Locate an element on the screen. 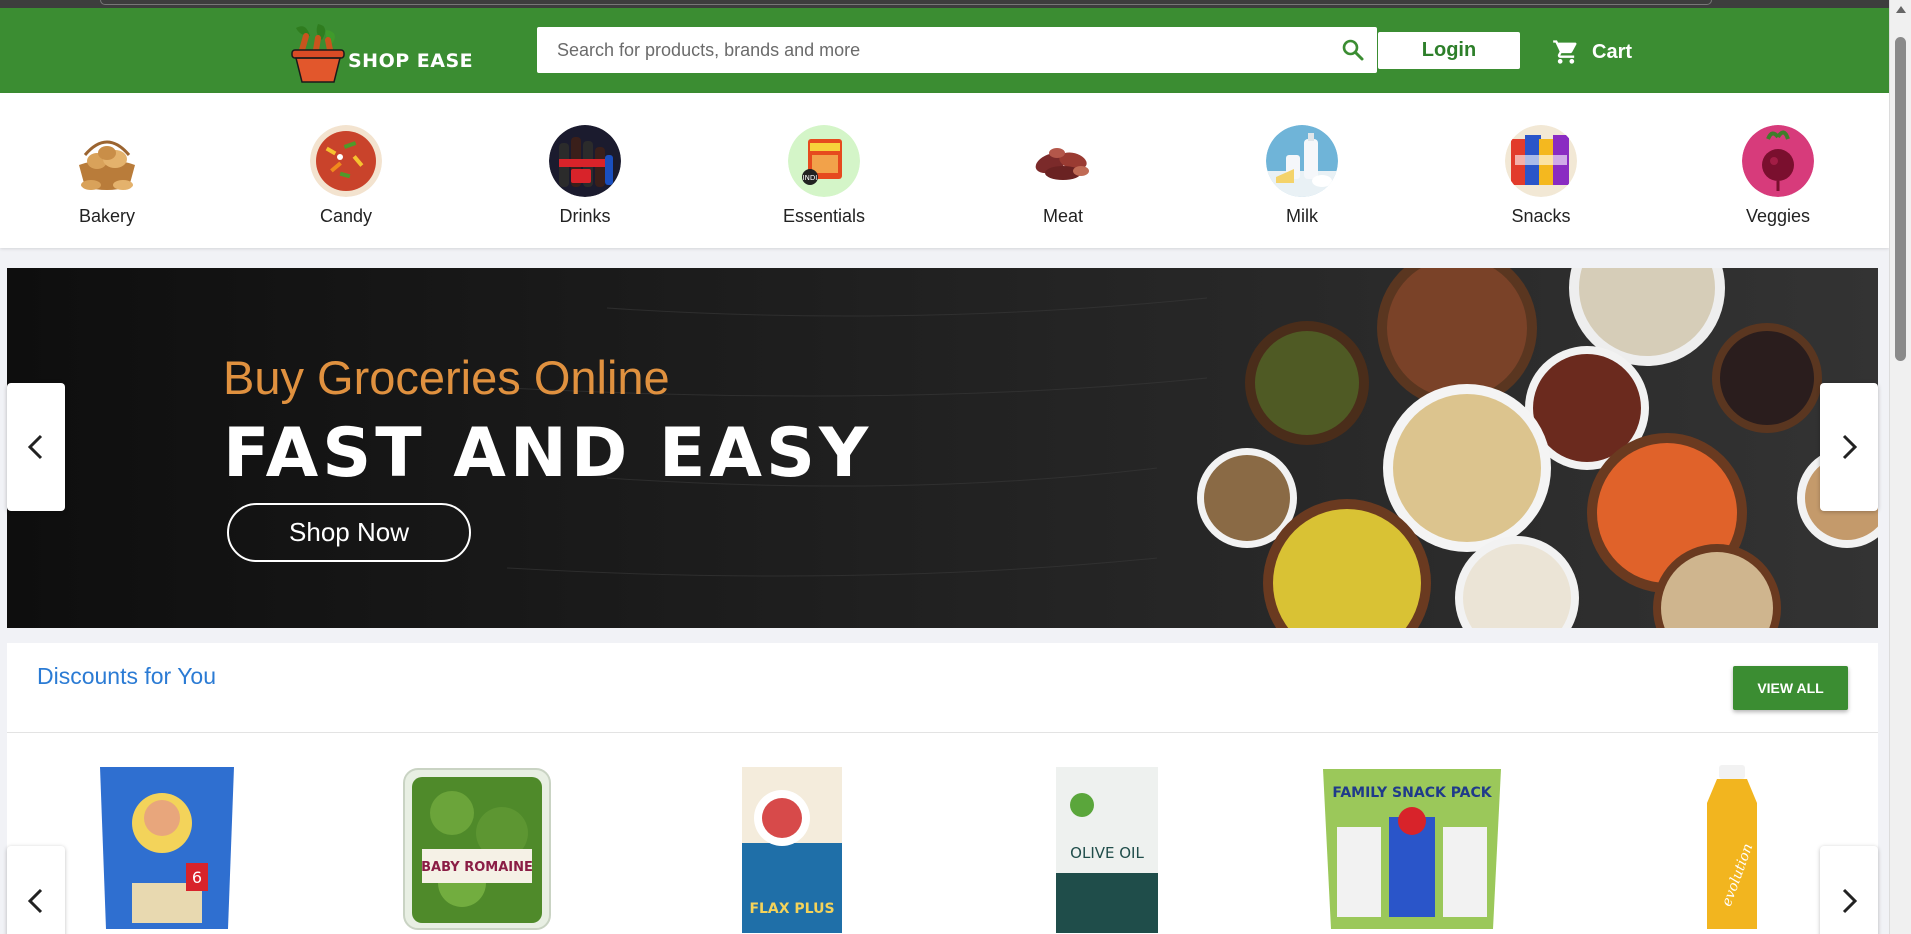 This screenshot has height=934, width=1911. category-veggies: Veggies is located at coordinates (1778, 180).